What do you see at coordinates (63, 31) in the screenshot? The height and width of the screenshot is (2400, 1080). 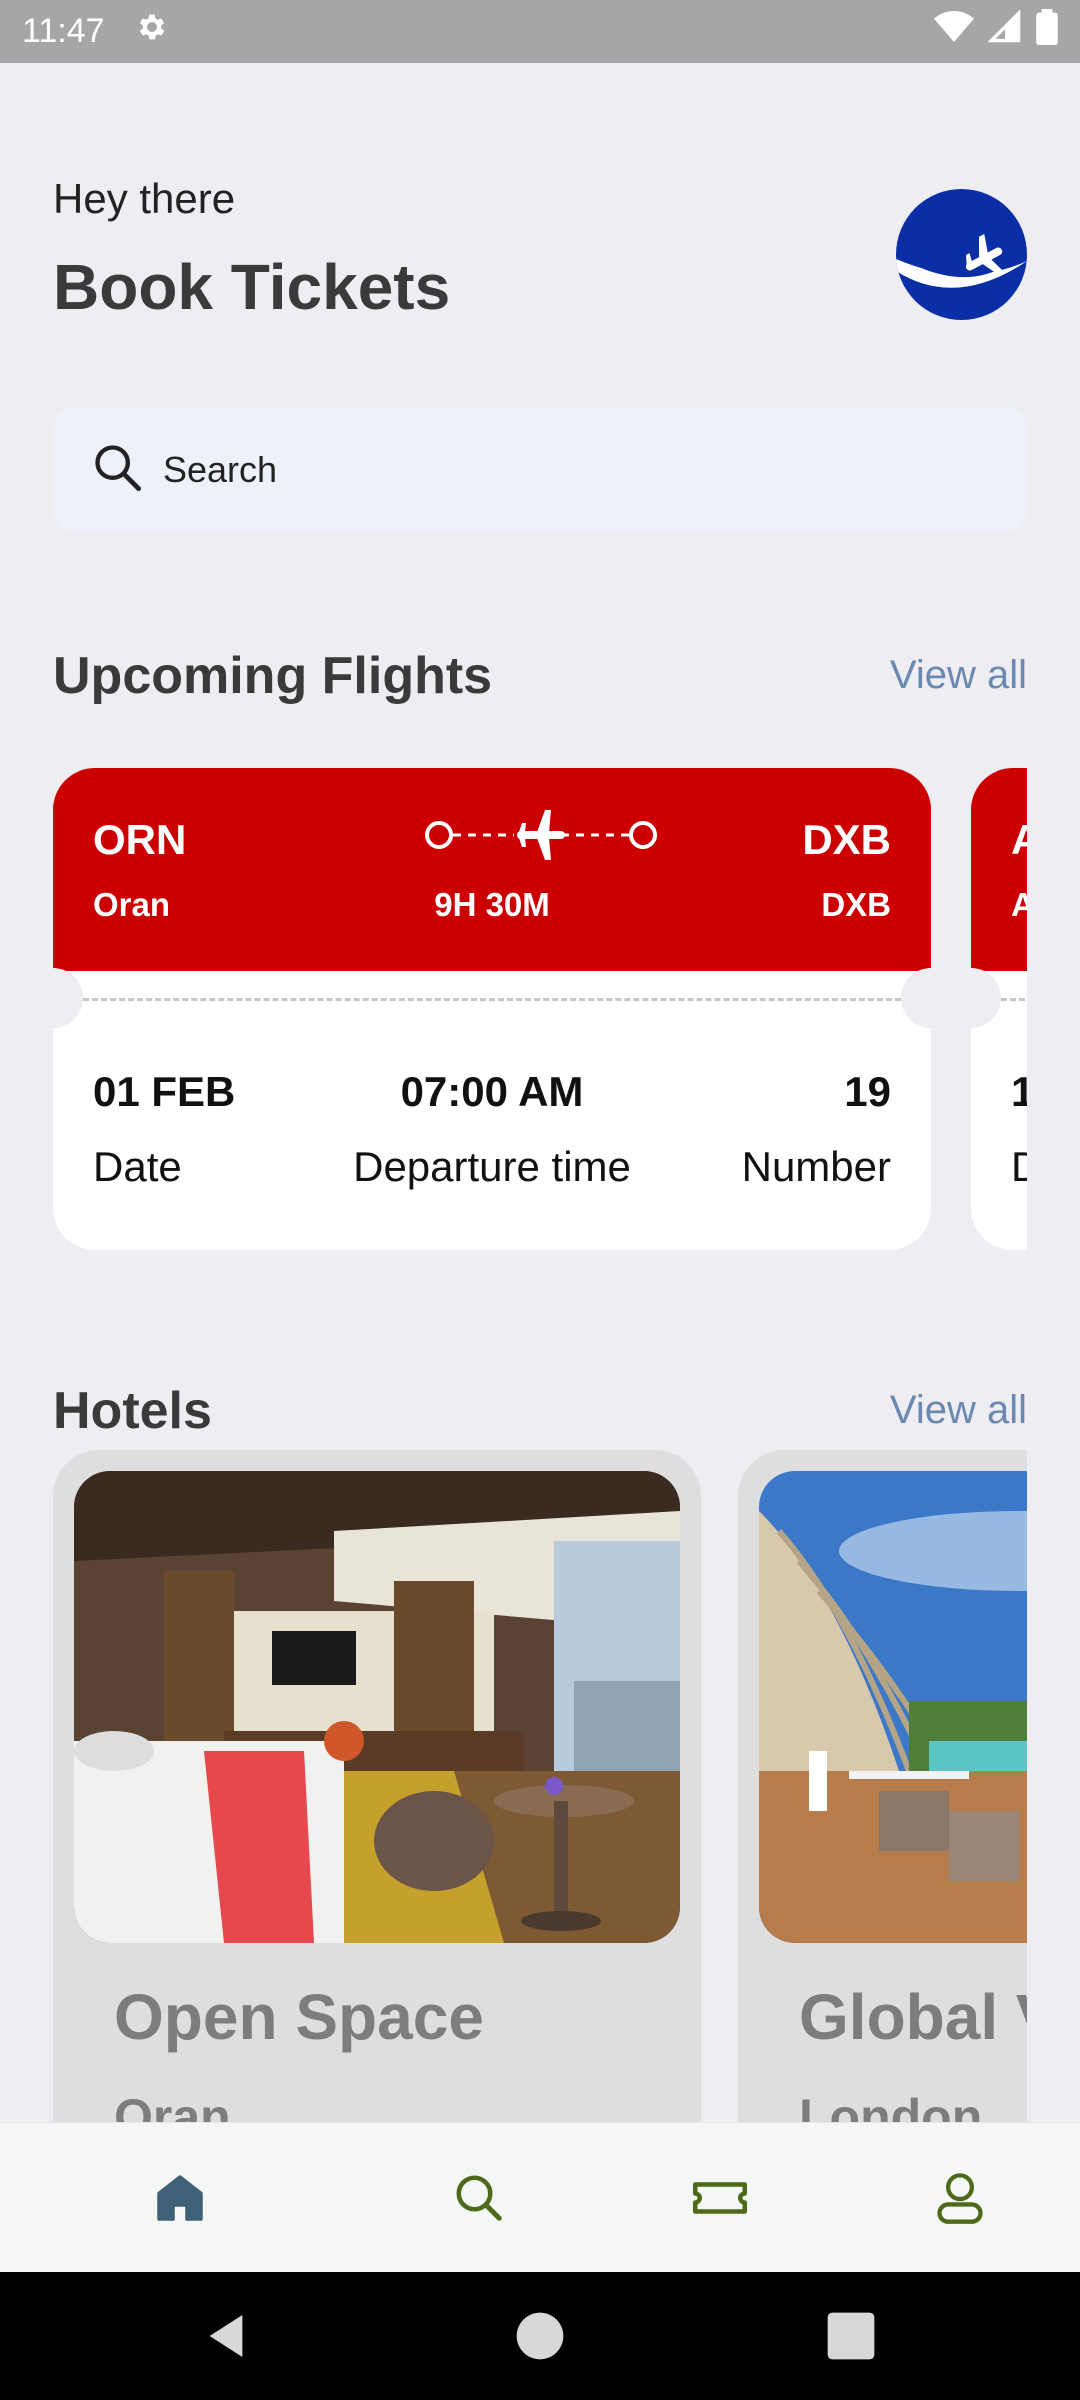 I see `status-time: 11:47` at bounding box center [63, 31].